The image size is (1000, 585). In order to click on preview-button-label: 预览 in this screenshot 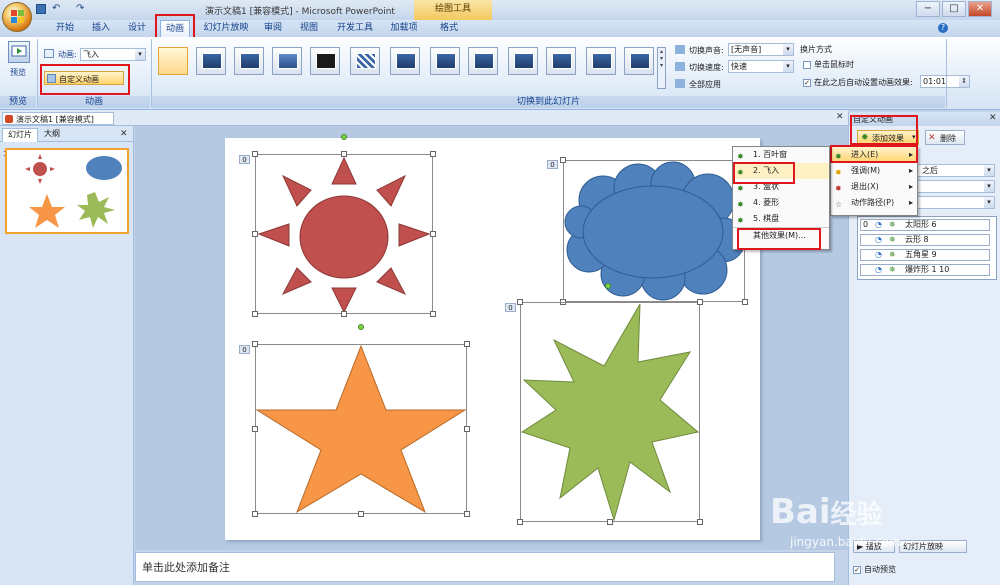, I will do `click(18, 72)`.